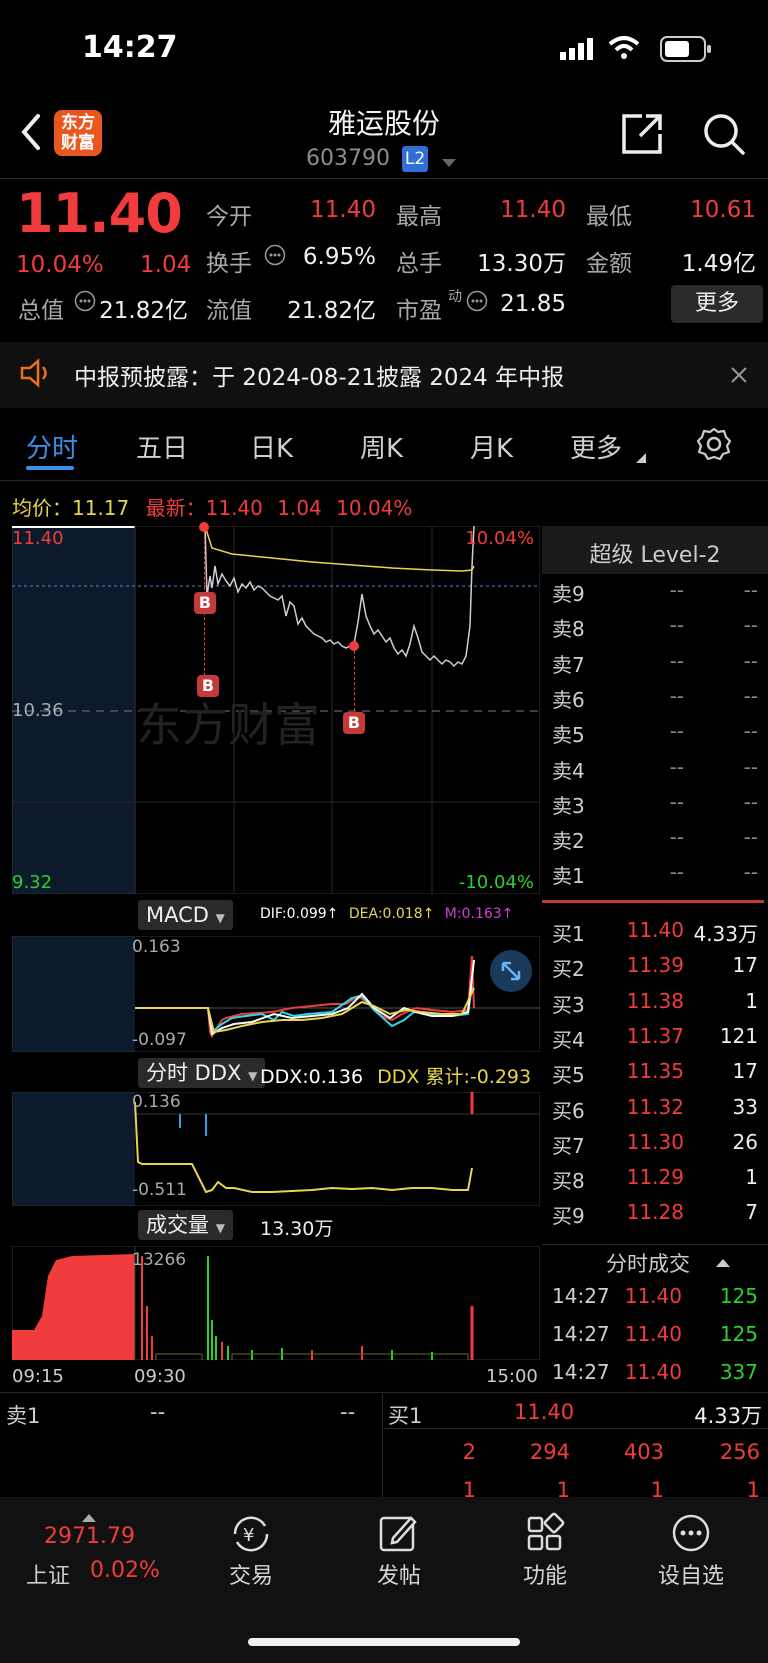 Image resolution: width=768 pixels, height=1663 pixels. Describe the element at coordinates (745, 1106) in the screenshot. I see `buy-volume: 33` at that location.